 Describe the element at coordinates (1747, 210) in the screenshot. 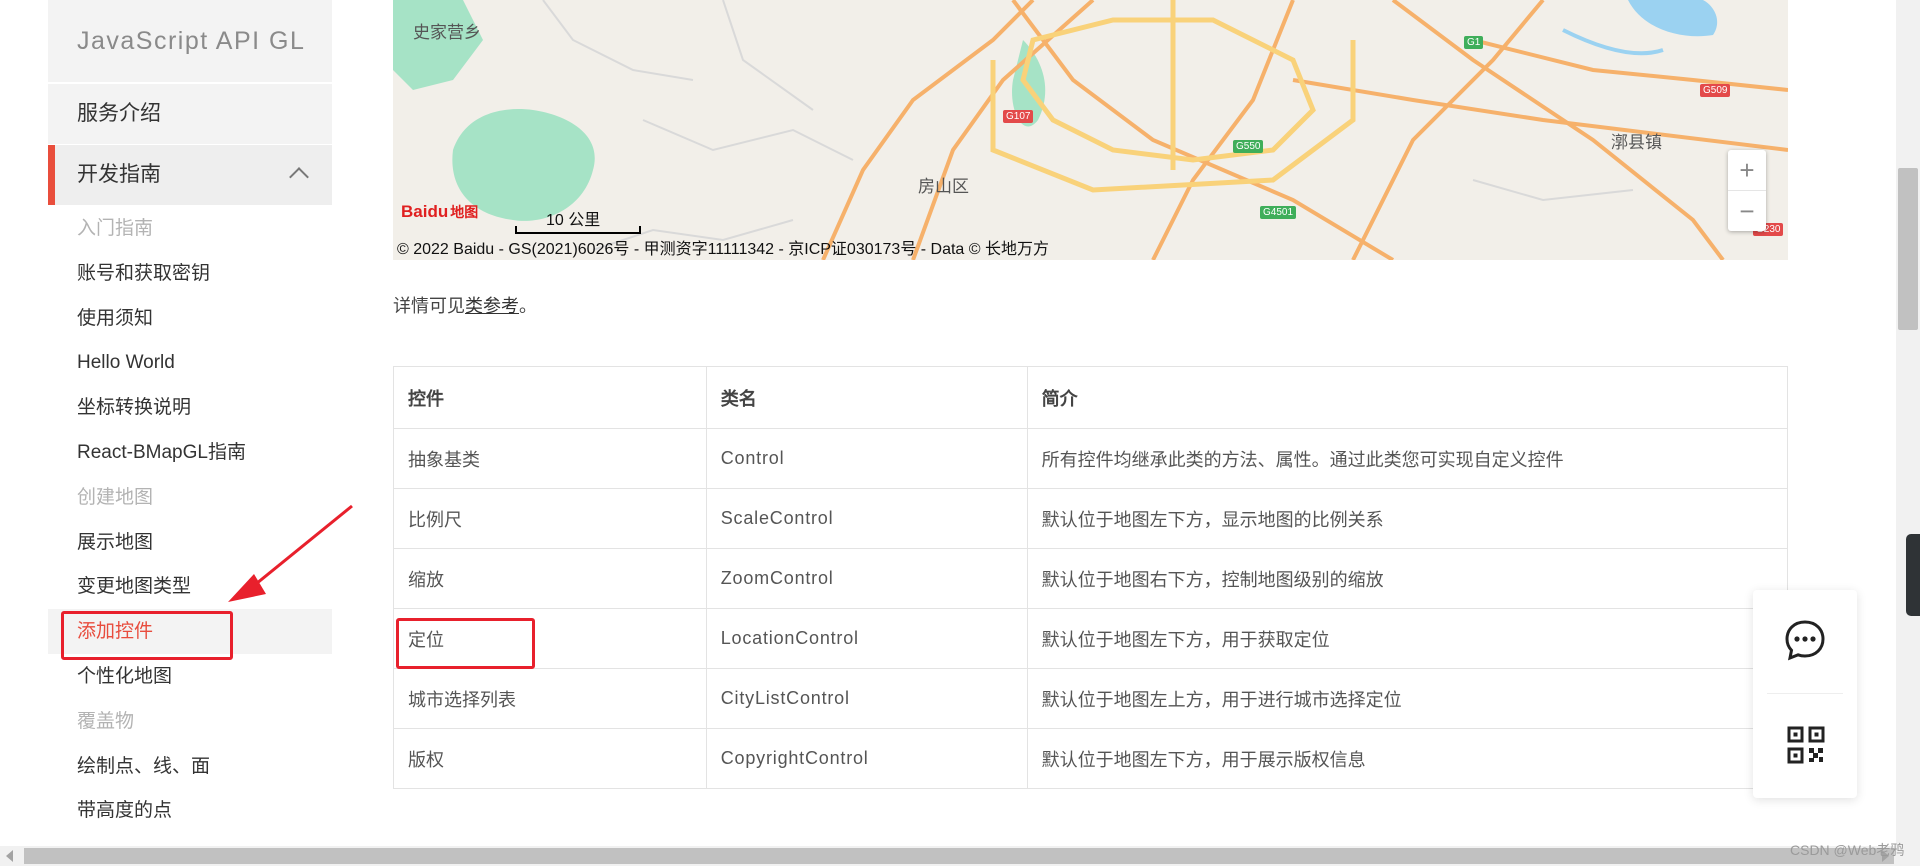

I see `zoom-out-button: −` at that location.